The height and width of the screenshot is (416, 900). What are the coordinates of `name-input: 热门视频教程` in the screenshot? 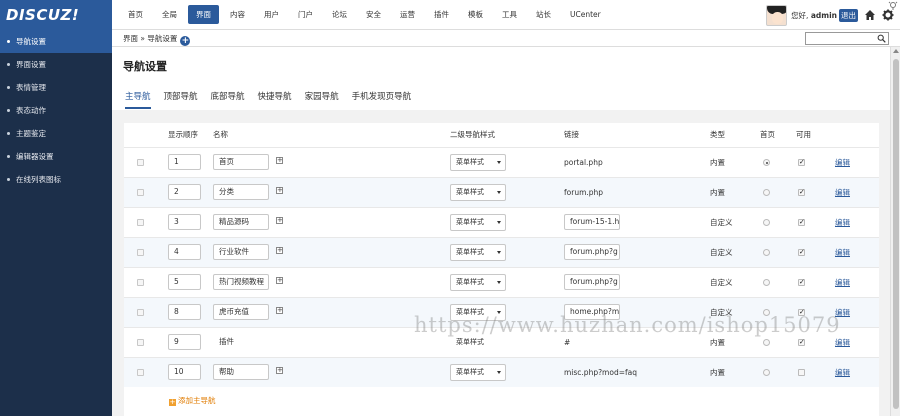 It's located at (241, 282).